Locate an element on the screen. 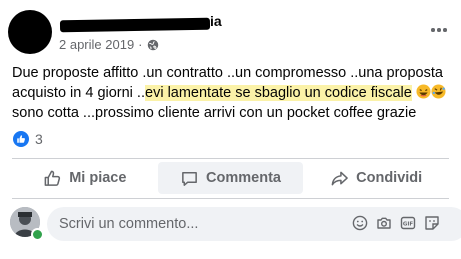  camera-icon is located at coordinates (384, 223).